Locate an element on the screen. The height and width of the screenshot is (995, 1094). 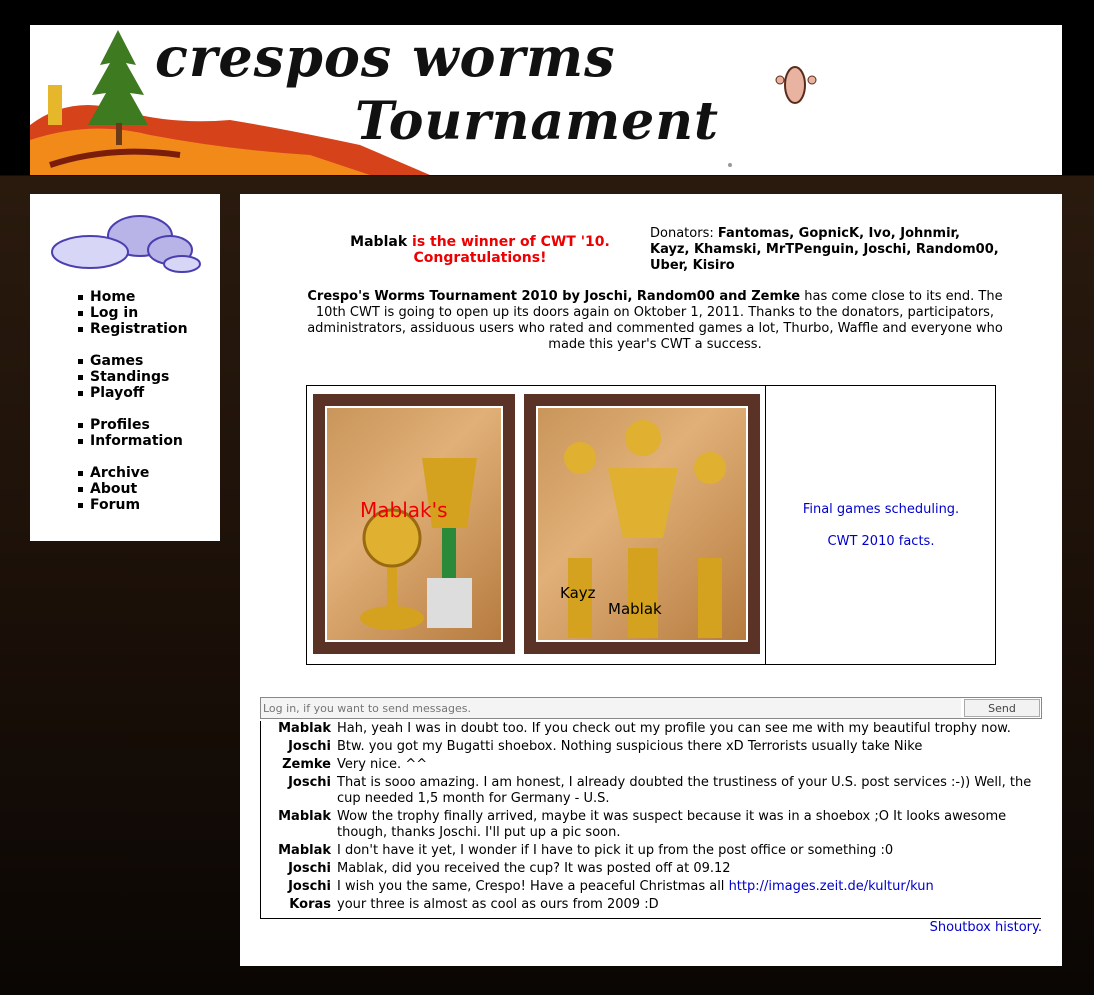
nav-registration: Registration is located at coordinates (133, 329).